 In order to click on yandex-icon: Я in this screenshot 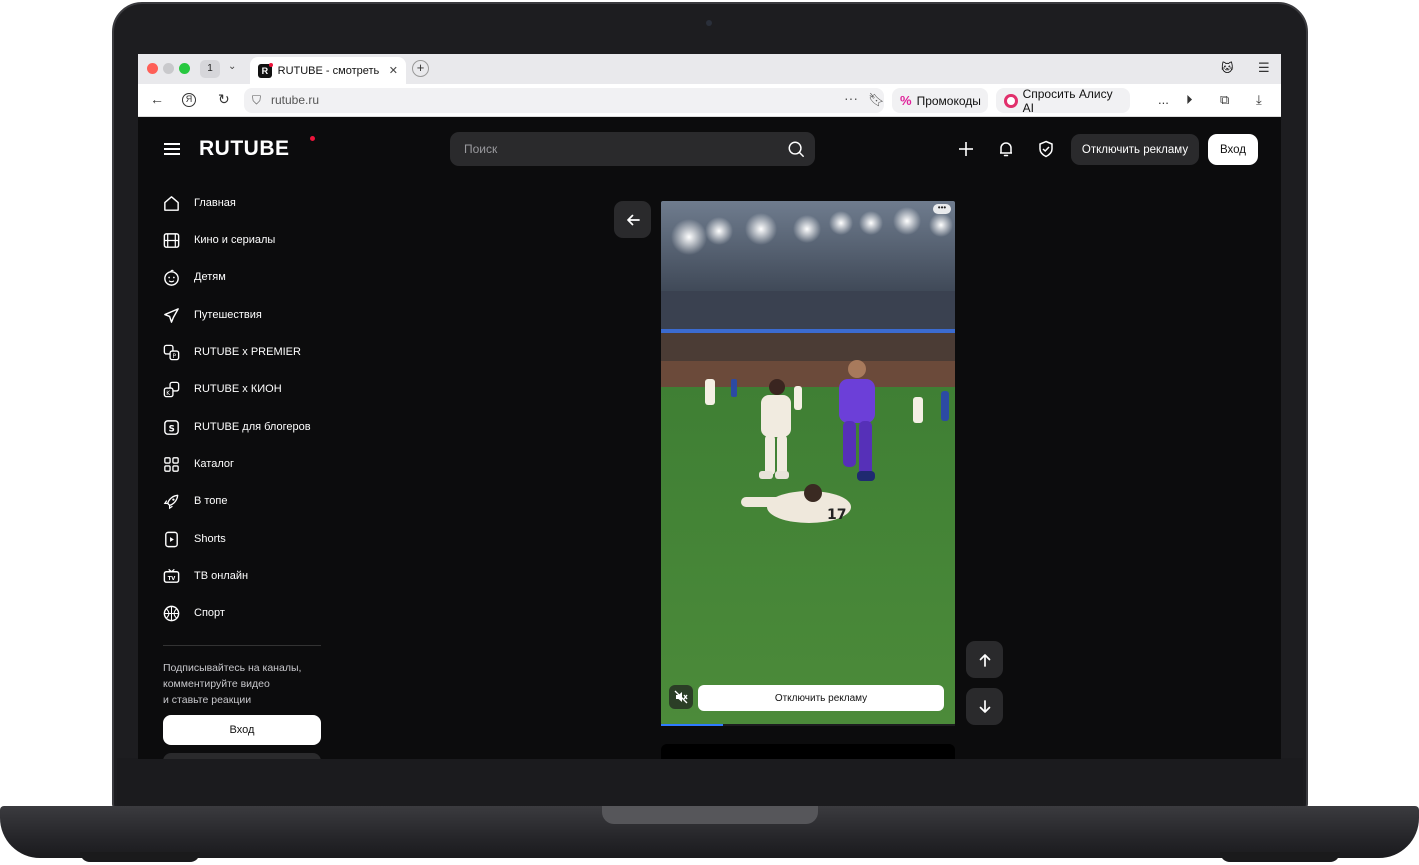, I will do `click(189, 100)`.